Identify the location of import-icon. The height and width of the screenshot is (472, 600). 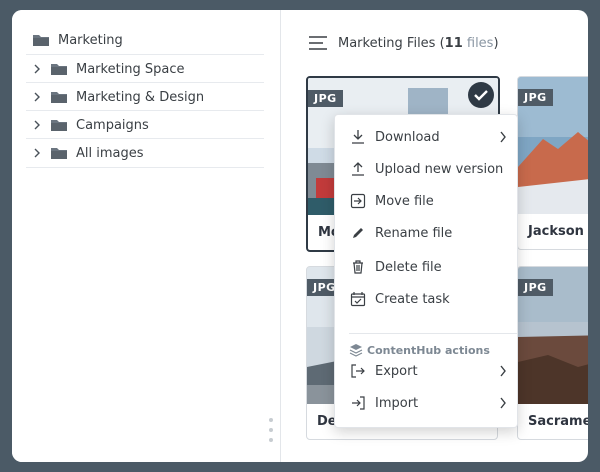
(358, 403).